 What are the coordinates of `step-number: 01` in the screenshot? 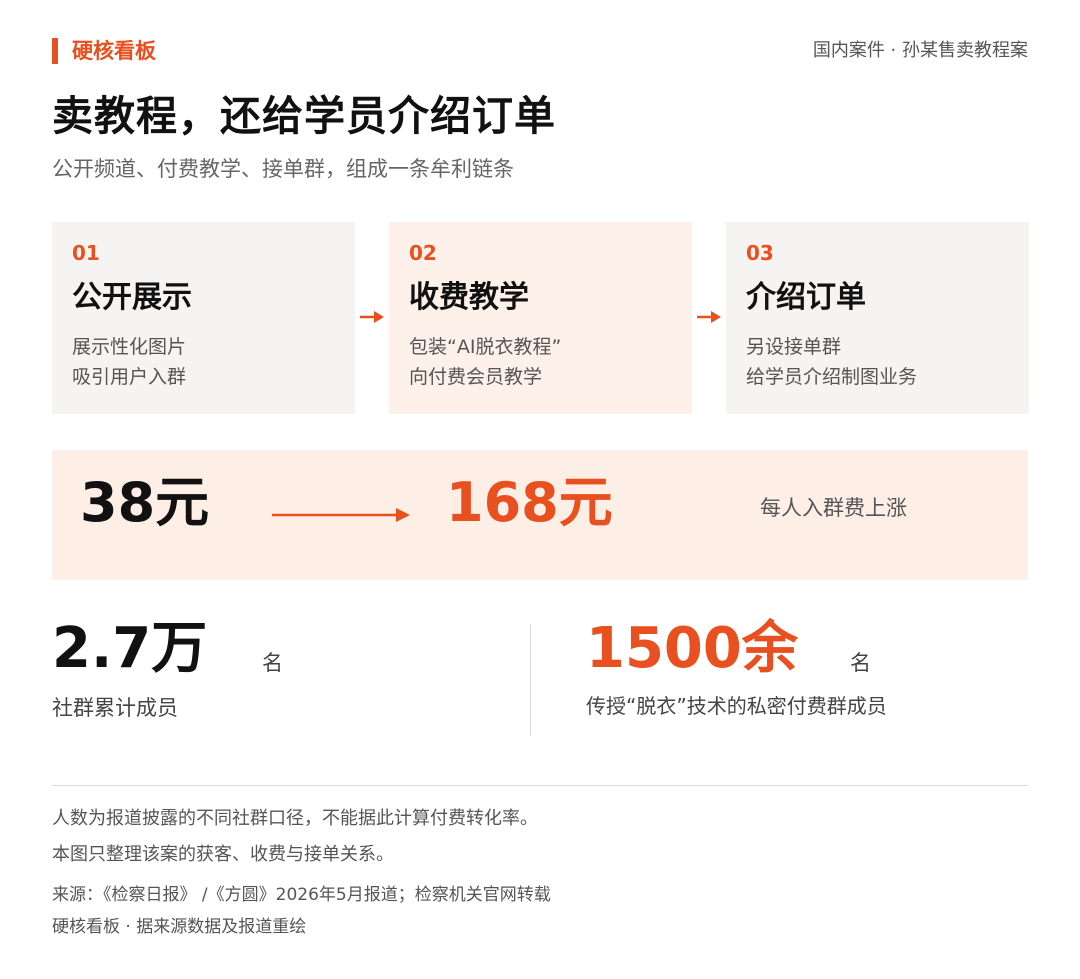 It's located at (86, 253).